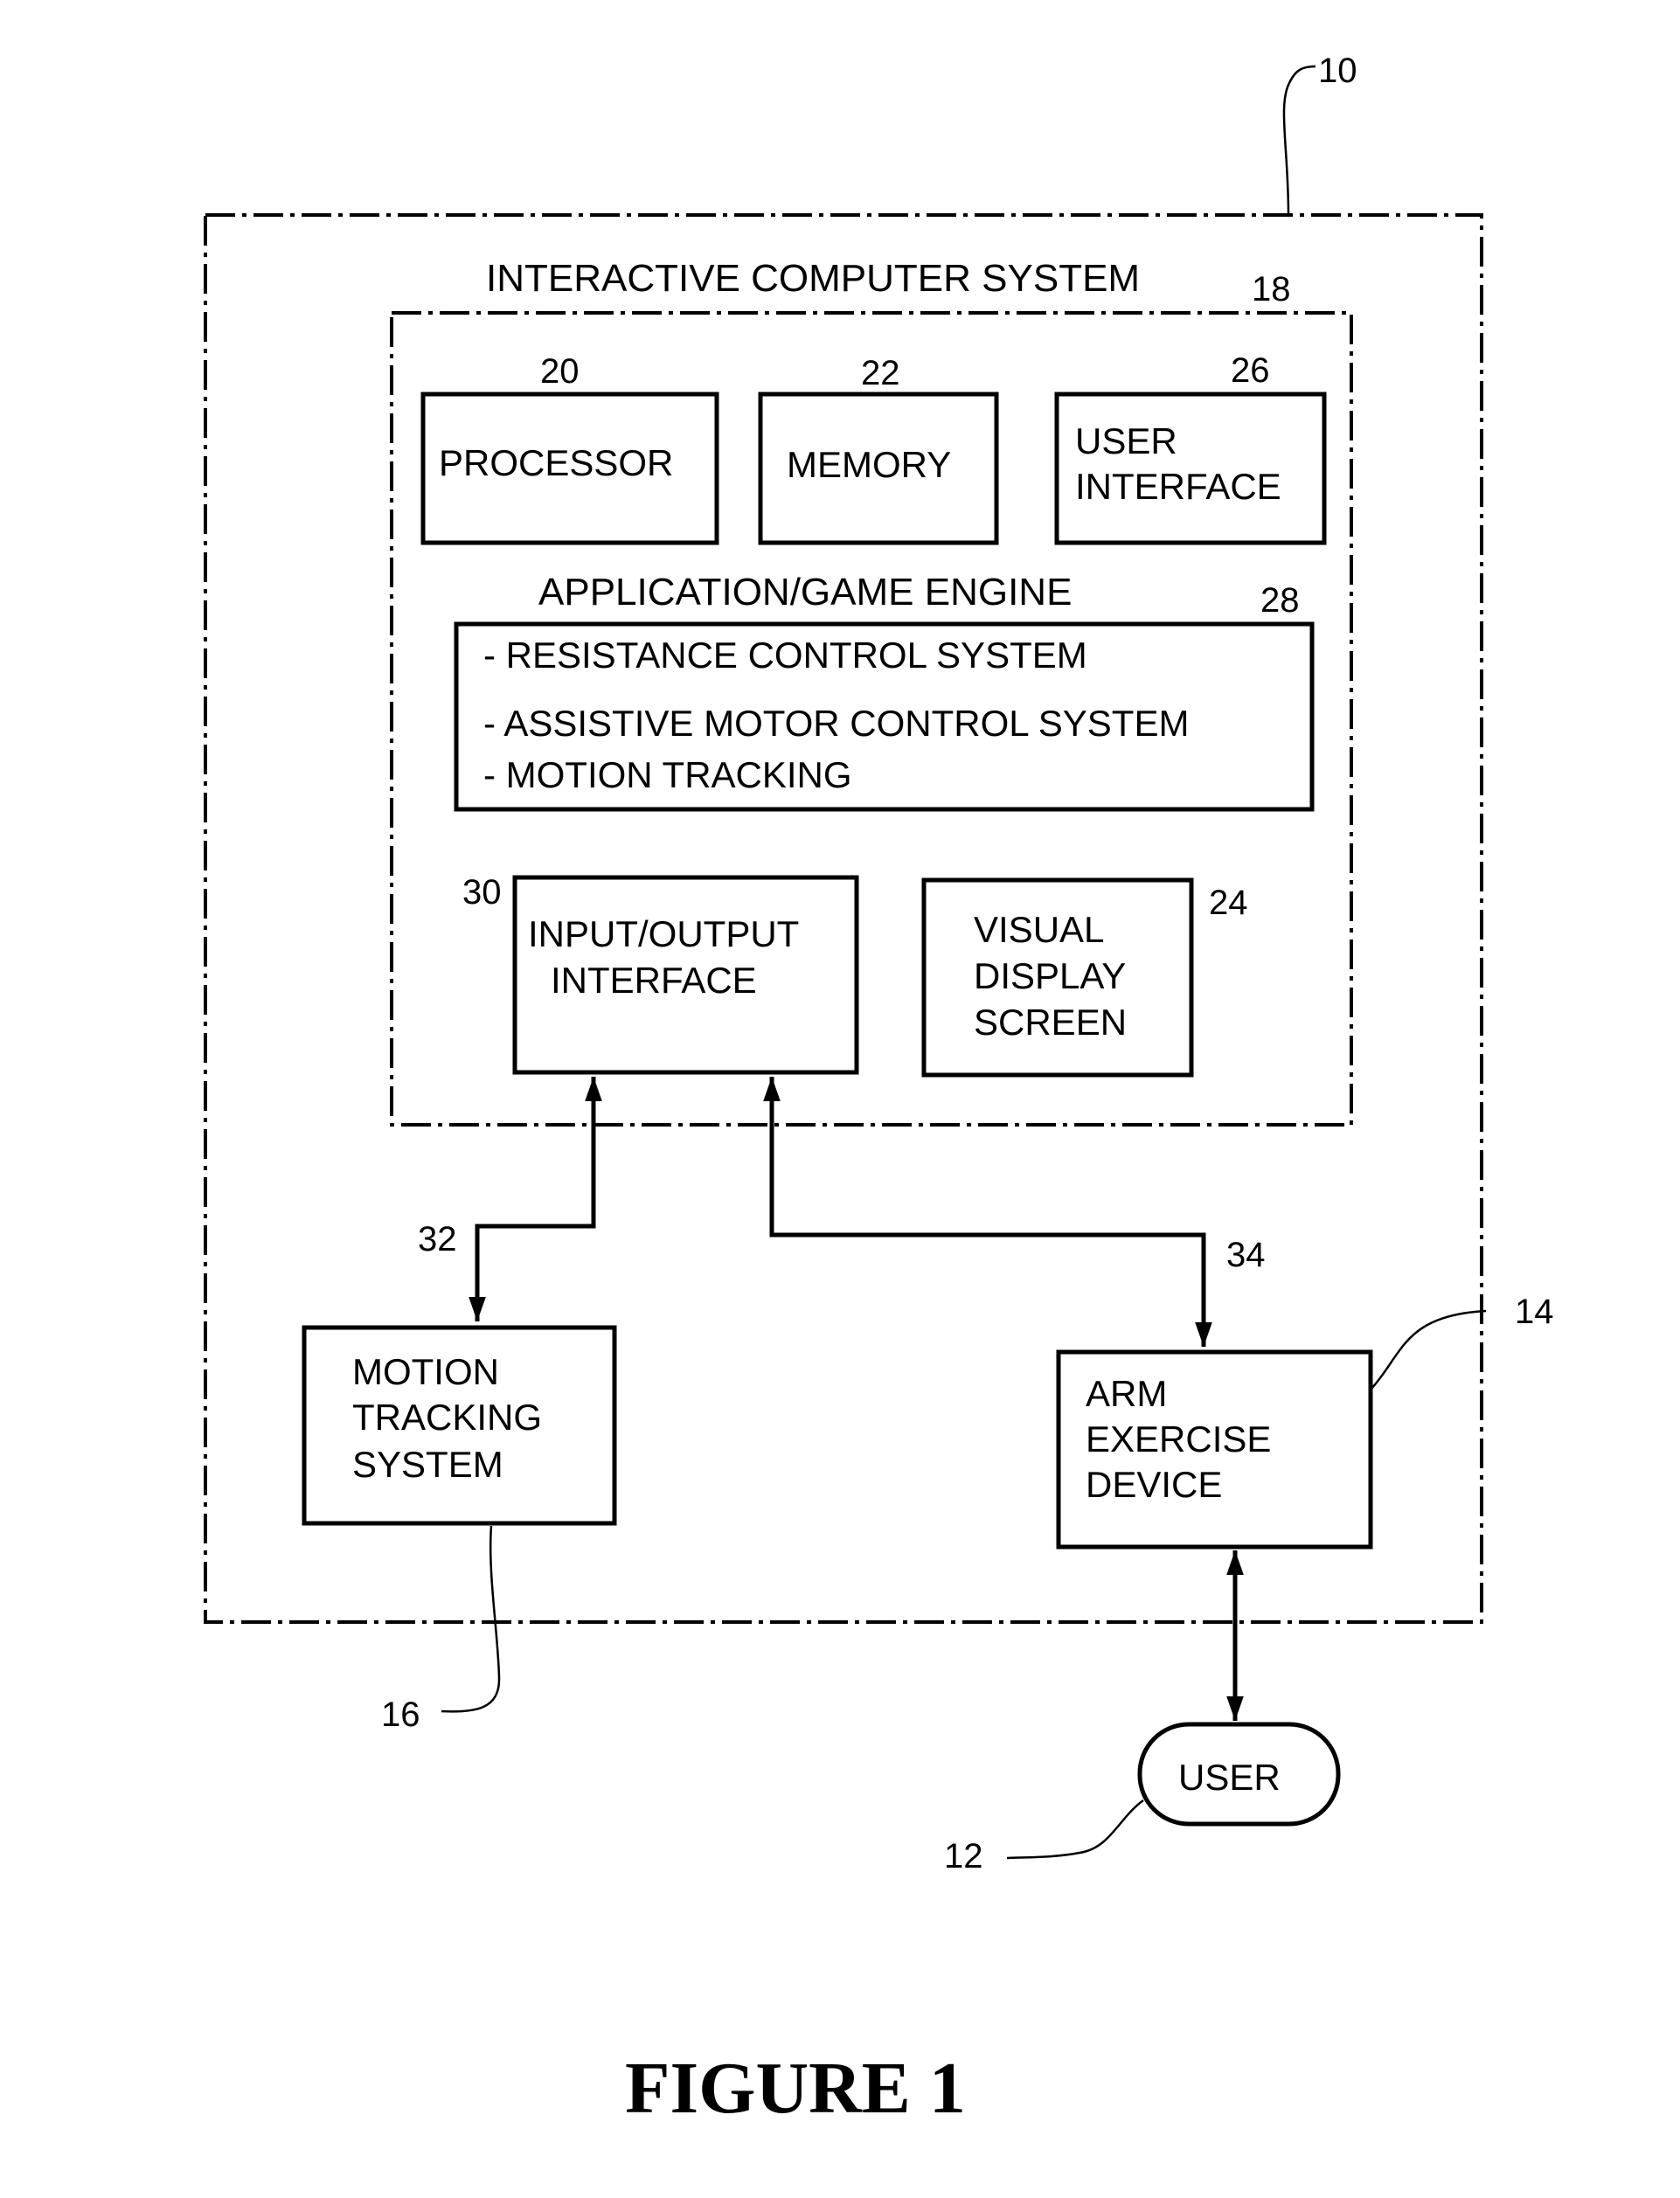 This screenshot has height=2198, width=1680. I want to click on processor-label: PROCESSOR, so click(556, 462).